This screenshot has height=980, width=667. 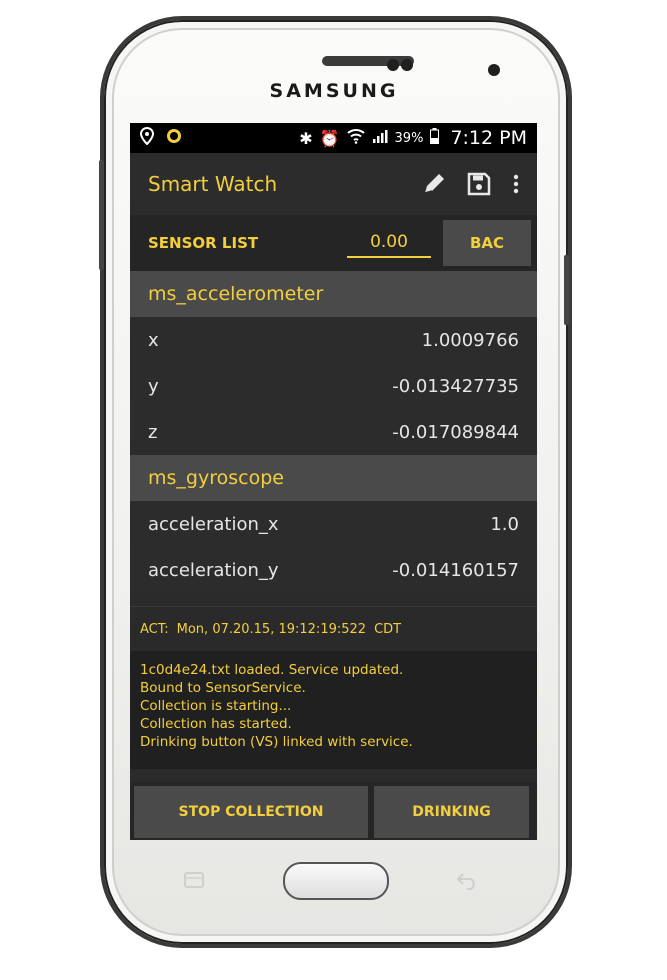 What do you see at coordinates (271, 629) in the screenshot?
I see `act-datetime: Mon, 07.20.15, 19:12:19:522` at bounding box center [271, 629].